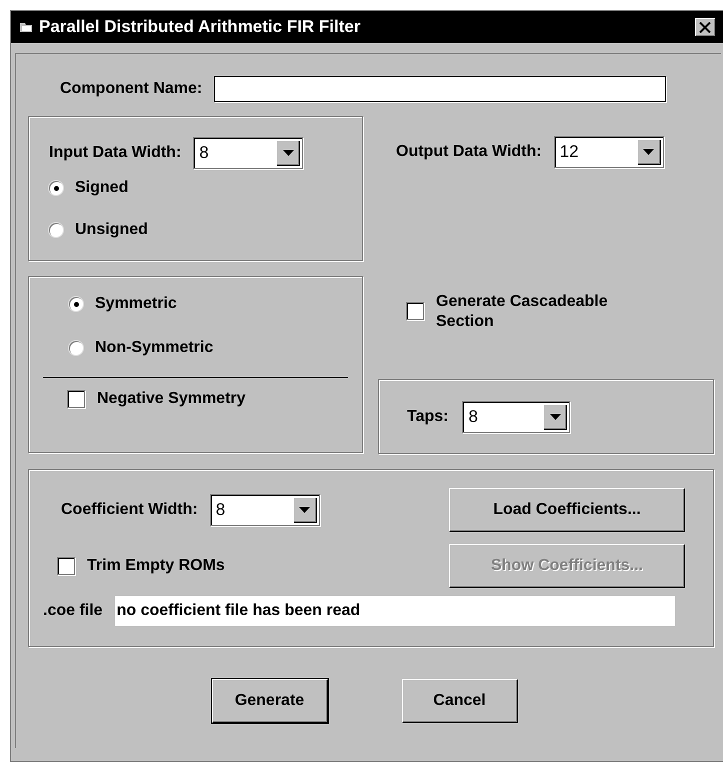 This screenshot has width=723, height=766. What do you see at coordinates (136, 304) in the screenshot?
I see `radio-label: Symmetric` at bounding box center [136, 304].